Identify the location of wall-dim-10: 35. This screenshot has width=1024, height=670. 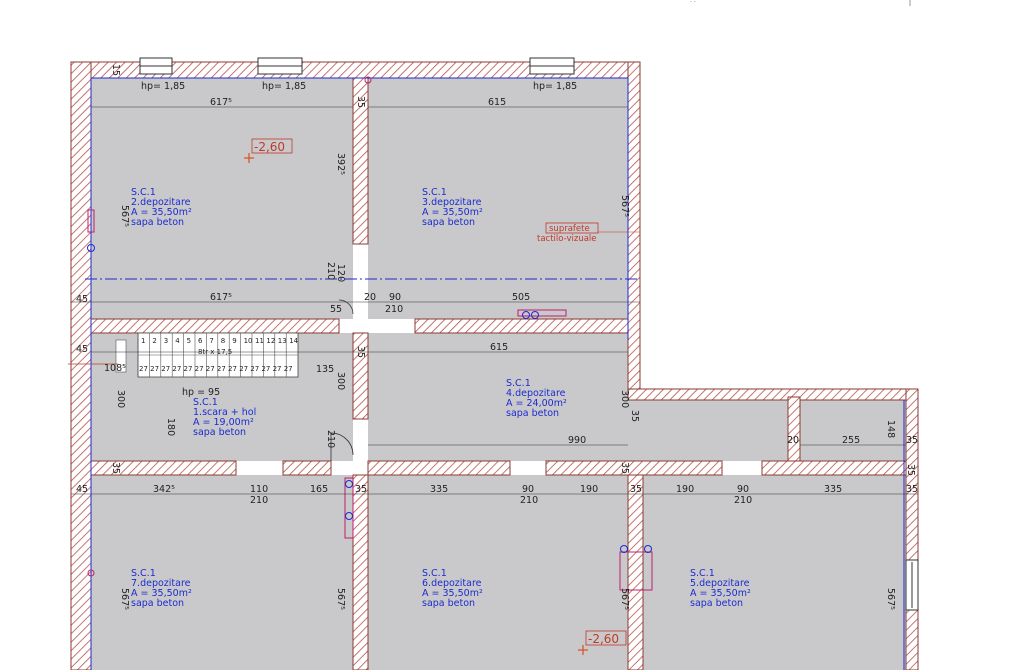
(636, 489).